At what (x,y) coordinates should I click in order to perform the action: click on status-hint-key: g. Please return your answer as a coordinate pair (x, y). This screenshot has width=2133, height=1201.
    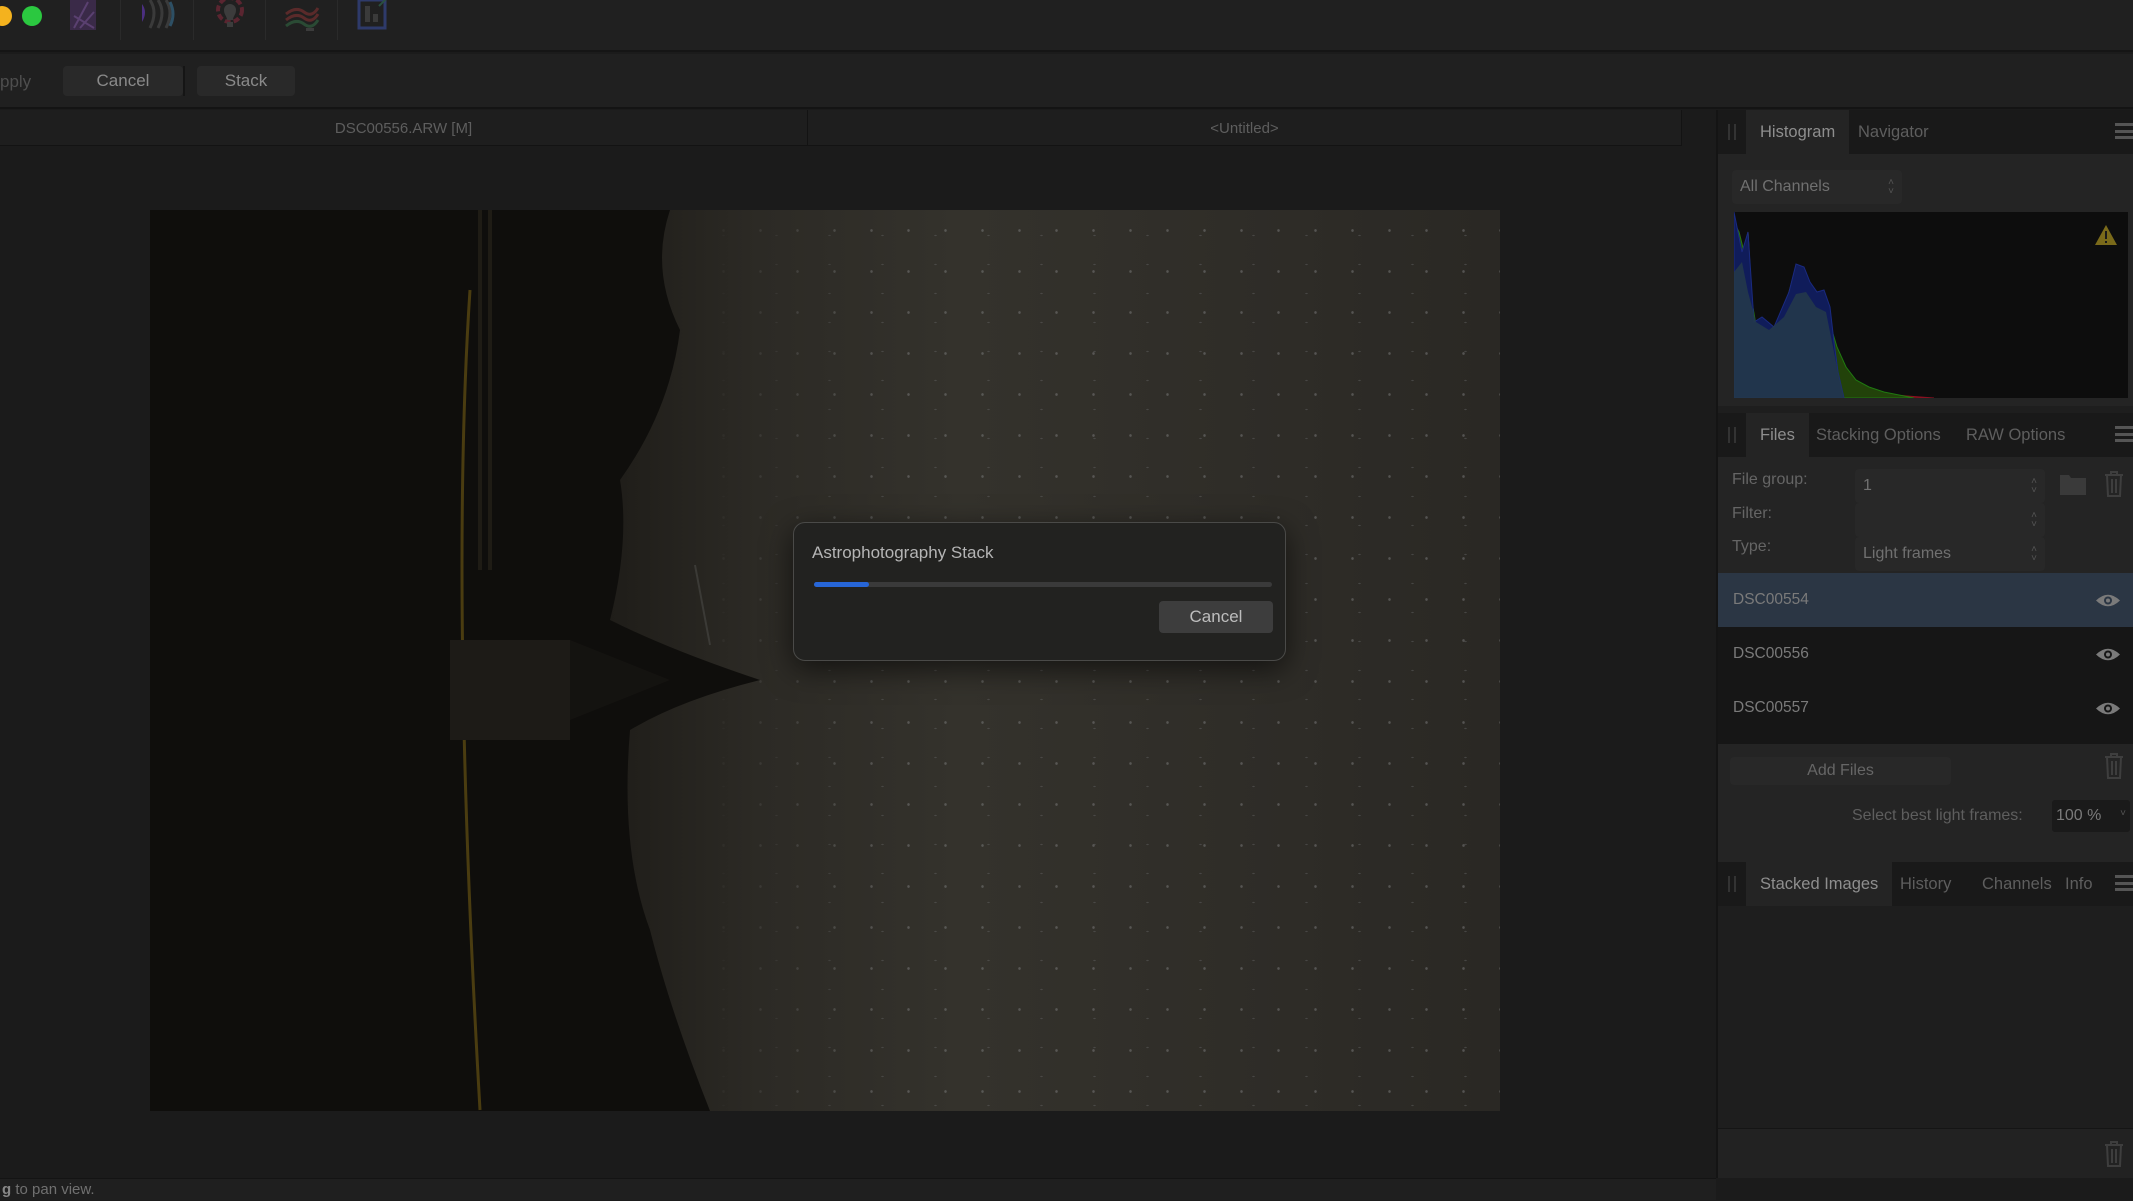
    Looking at the image, I should click on (7, 1189).